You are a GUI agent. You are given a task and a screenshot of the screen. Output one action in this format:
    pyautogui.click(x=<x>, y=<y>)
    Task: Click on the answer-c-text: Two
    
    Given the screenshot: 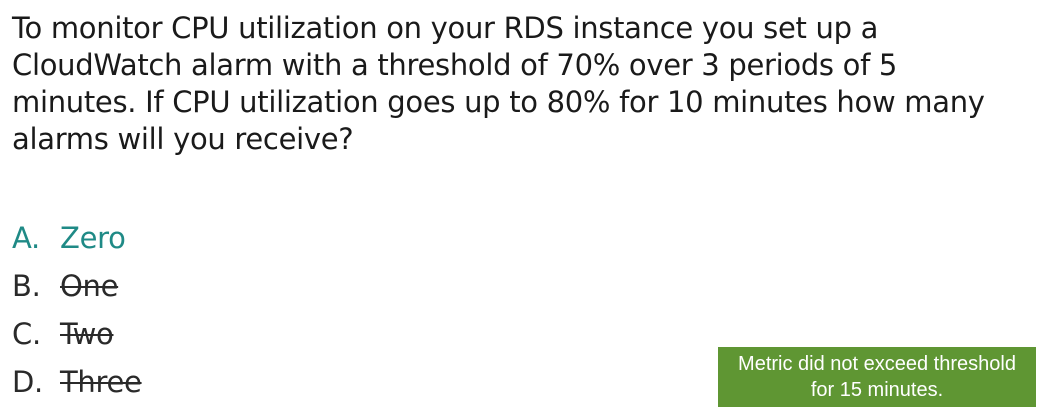 What is the action you would take?
    pyautogui.click(x=87, y=334)
    